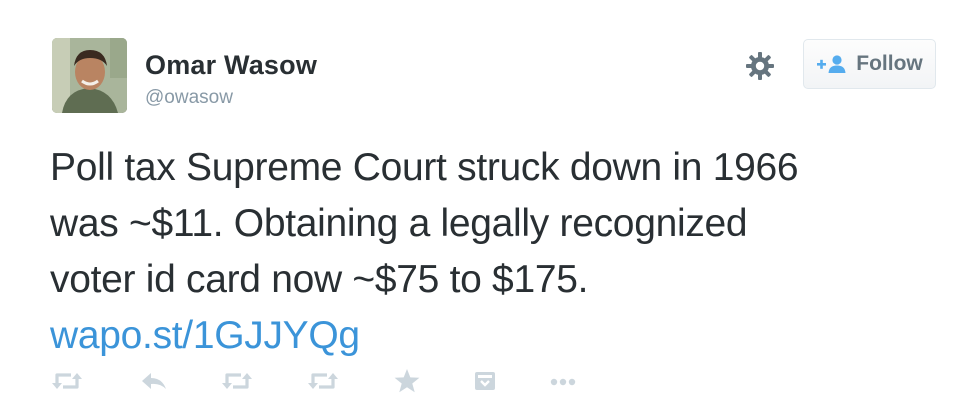  What do you see at coordinates (500, 336) in the screenshot?
I see `tweet-link: wapo.st/1GJJYQg` at bounding box center [500, 336].